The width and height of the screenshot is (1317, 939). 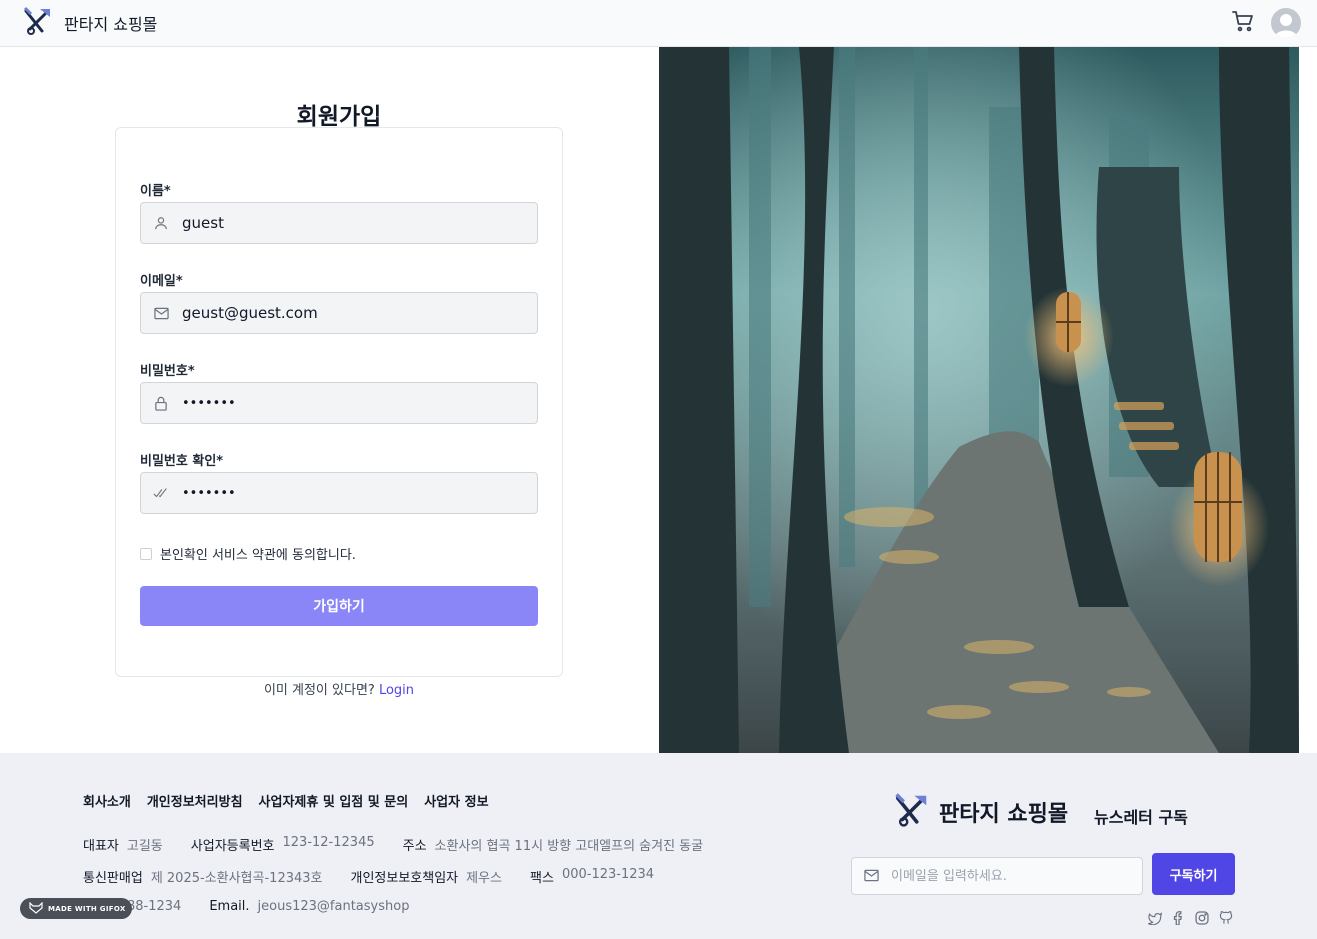 What do you see at coordinates (352, 493) in the screenshot?
I see `confirm-password-input` at bounding box center [352, 493].